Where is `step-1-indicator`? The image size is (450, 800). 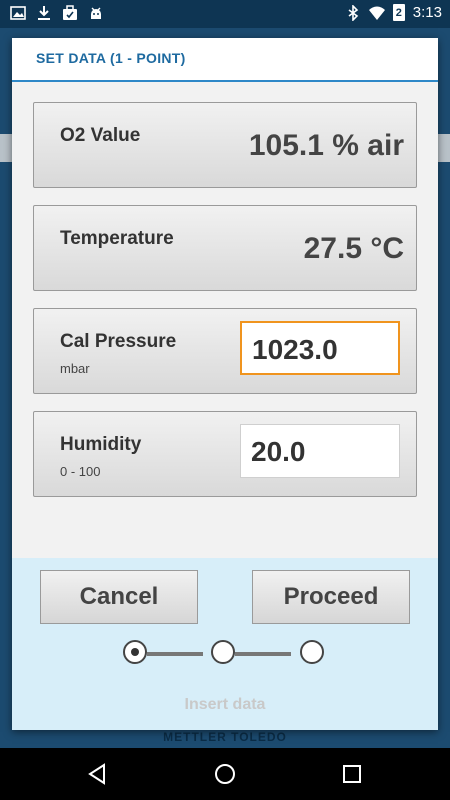 step-1-indicator is located at coordinates (135, 652).